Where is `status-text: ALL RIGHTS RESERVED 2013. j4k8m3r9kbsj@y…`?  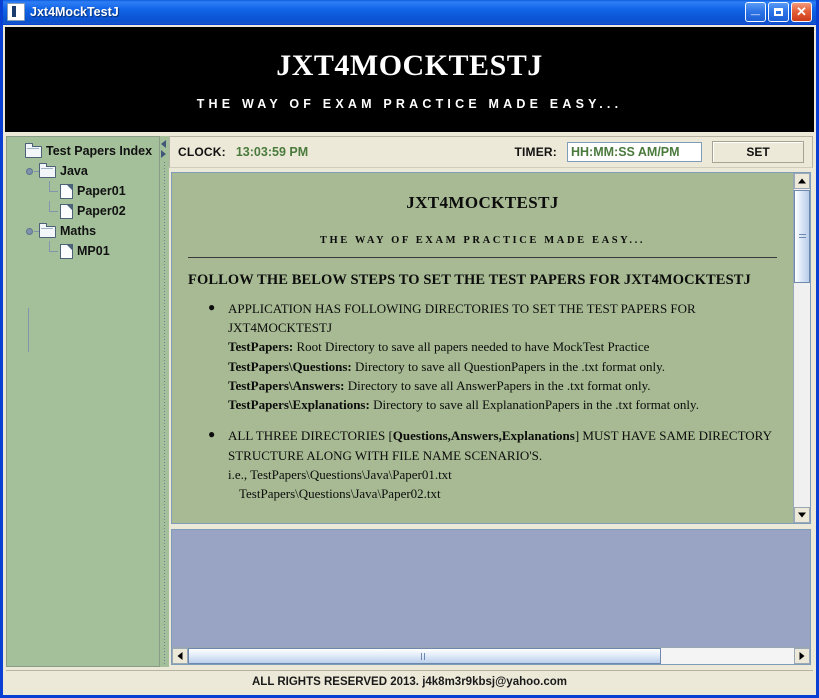
status-text: ALL RIGHTS RESERVED 2013. j4k8m3r9kbsj@y… is located at coordinates (409, 682).